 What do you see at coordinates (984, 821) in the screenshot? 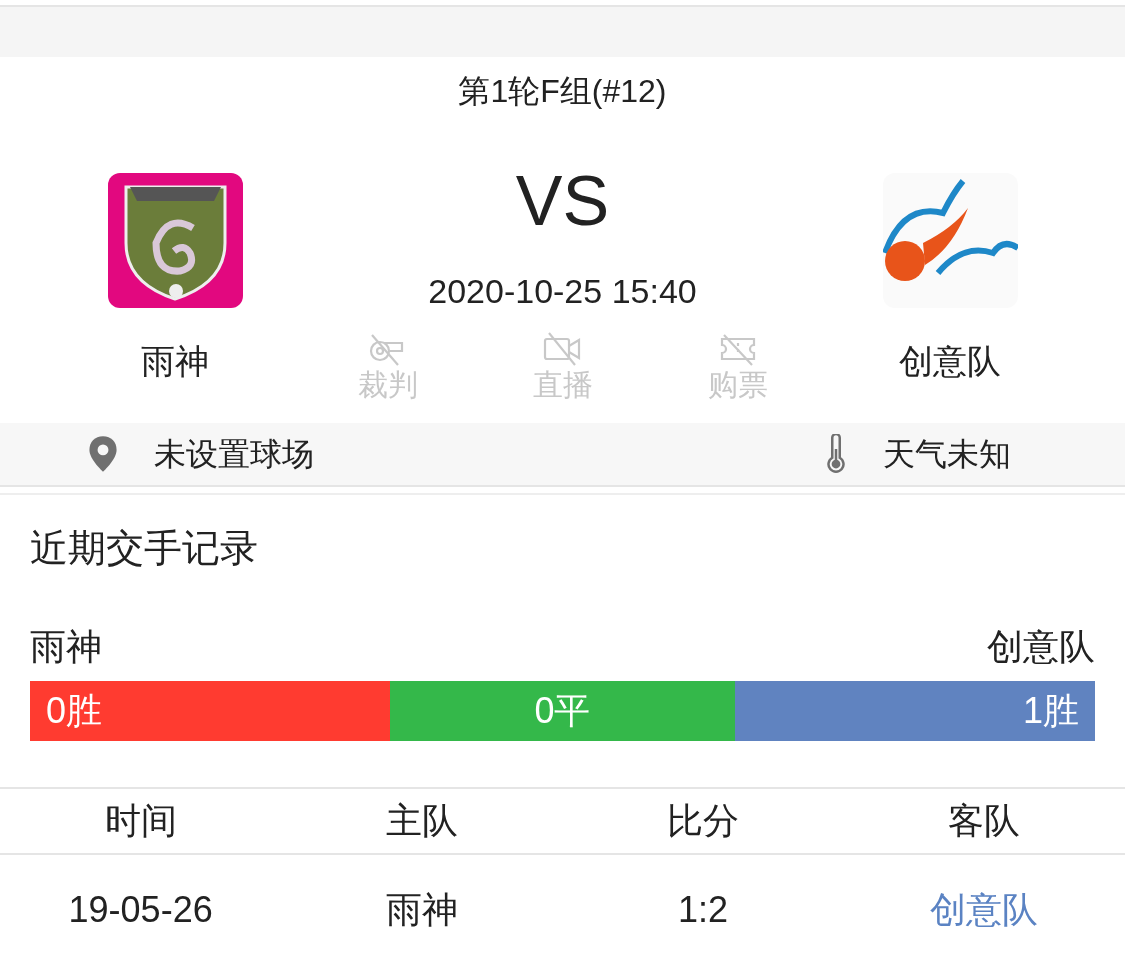
I see `column-header: 客队` at bounding box center [984, 821].